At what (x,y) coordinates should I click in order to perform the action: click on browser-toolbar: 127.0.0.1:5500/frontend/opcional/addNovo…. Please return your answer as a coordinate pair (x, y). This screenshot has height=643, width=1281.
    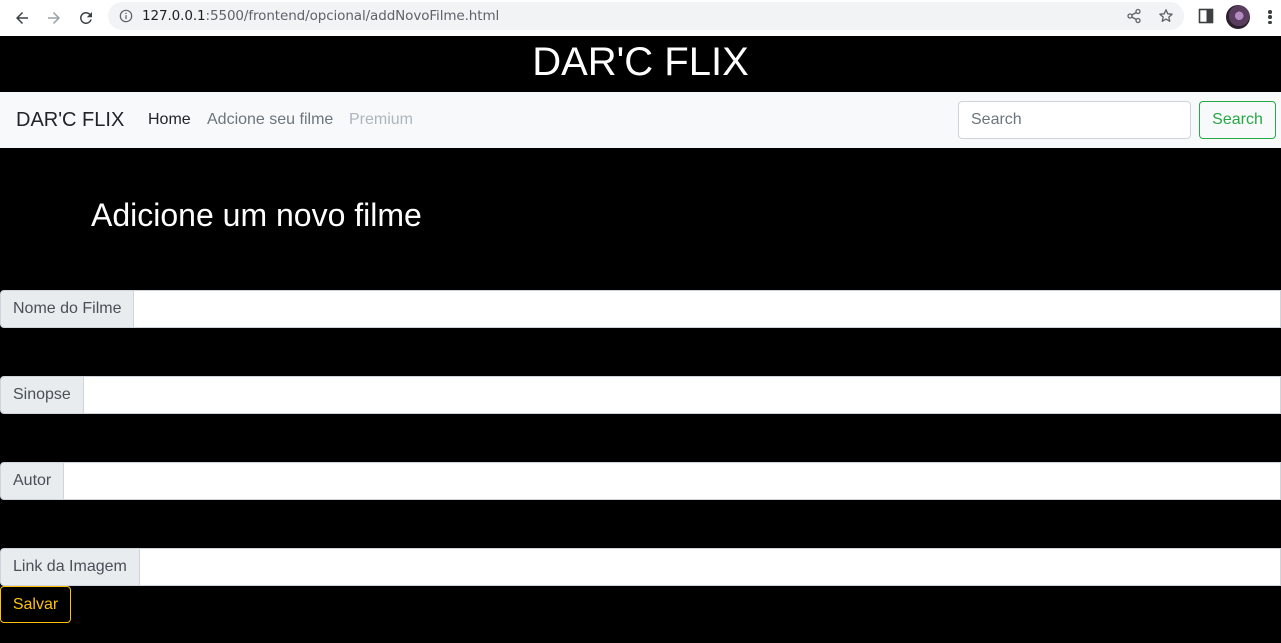
    Looking at the image, I should click on (640, 18).